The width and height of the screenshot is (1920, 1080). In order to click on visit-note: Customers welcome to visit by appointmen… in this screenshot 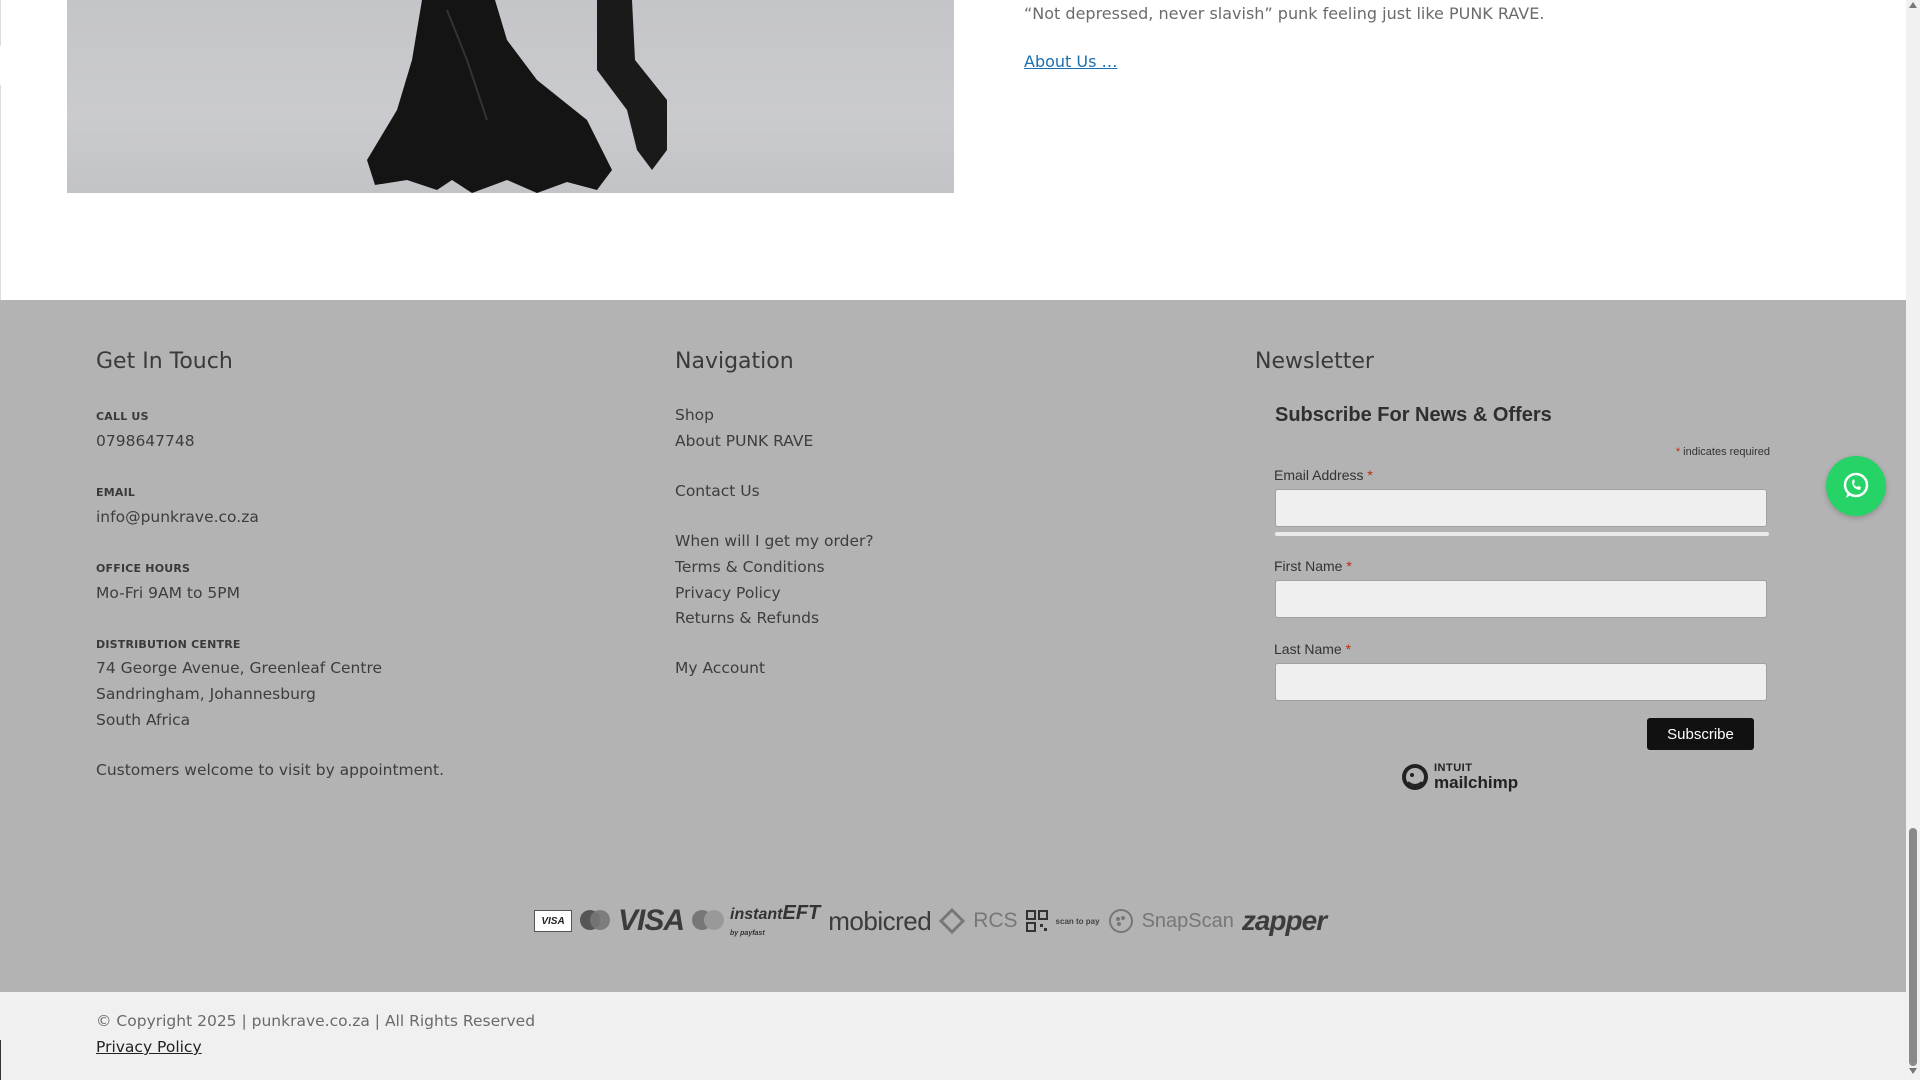, I will do `click(270, 770)`.